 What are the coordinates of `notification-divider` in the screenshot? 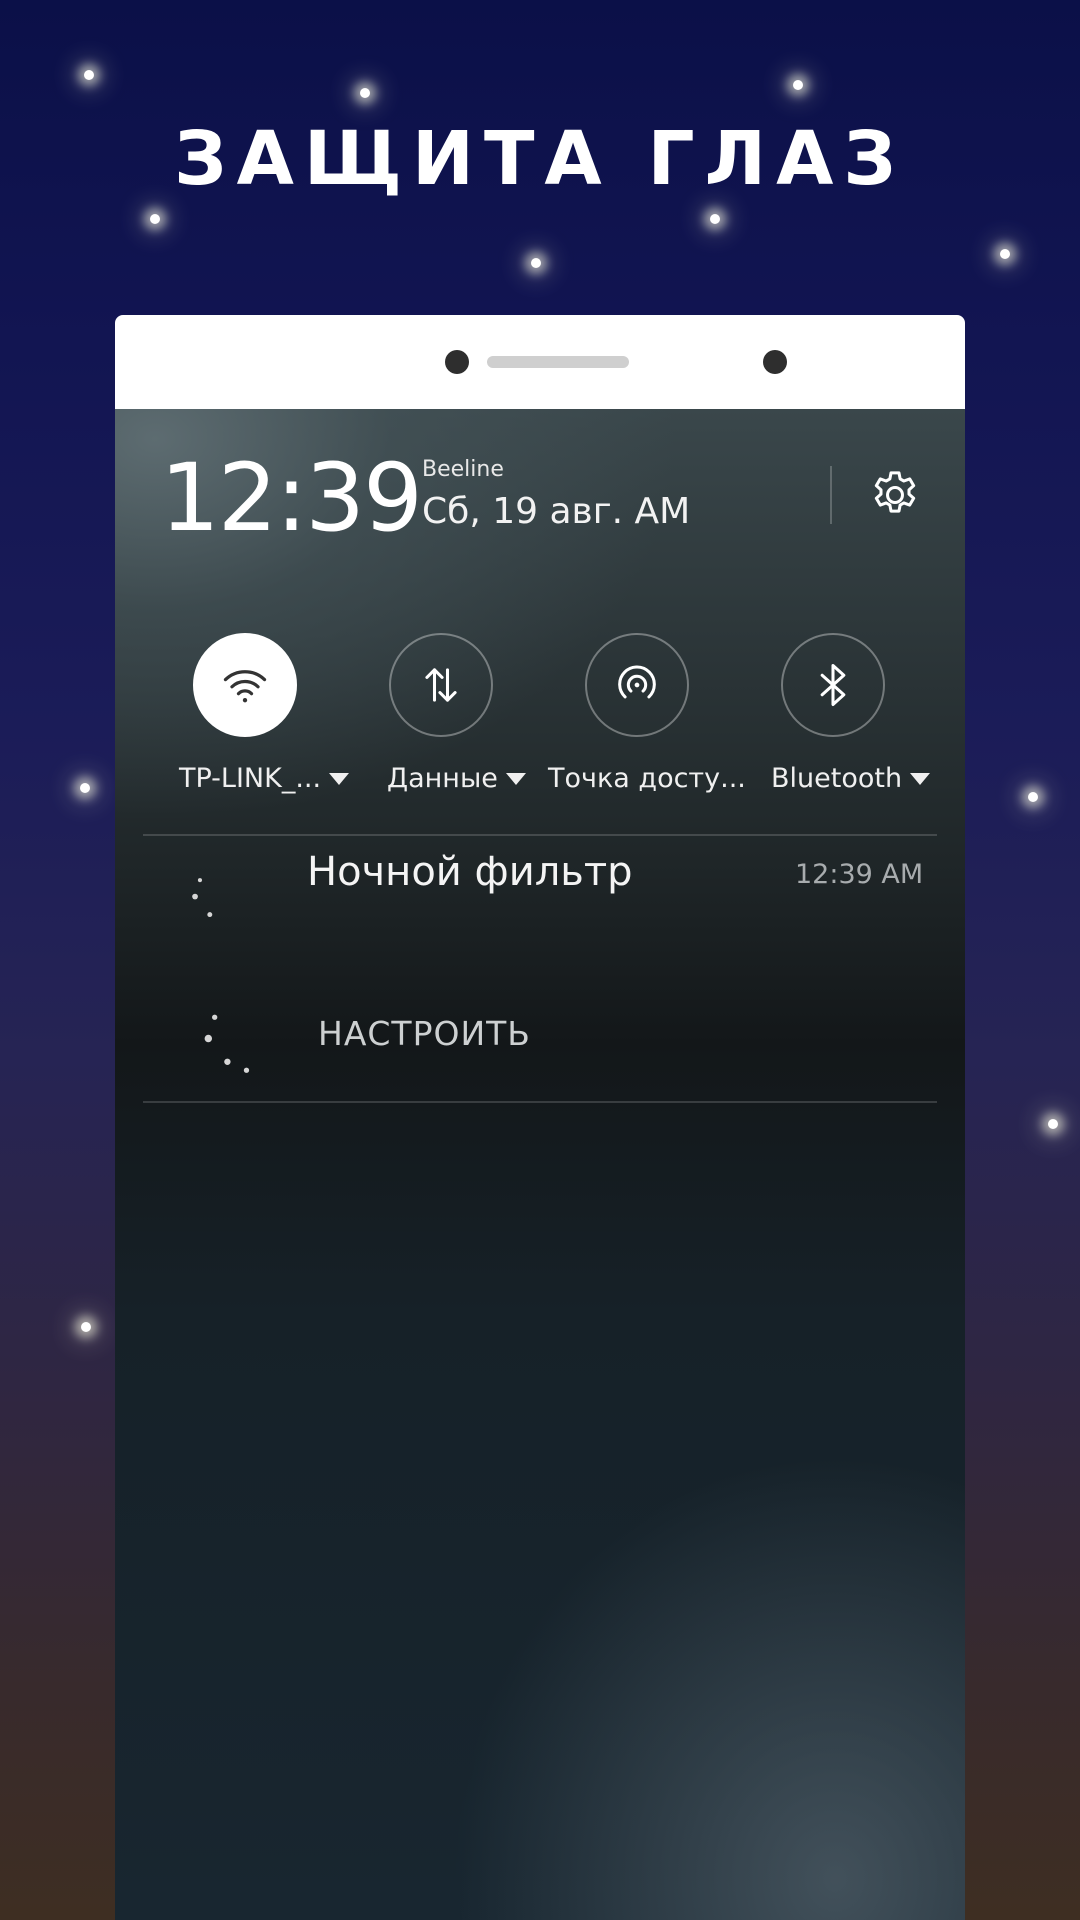 It's located at (540, 1102).